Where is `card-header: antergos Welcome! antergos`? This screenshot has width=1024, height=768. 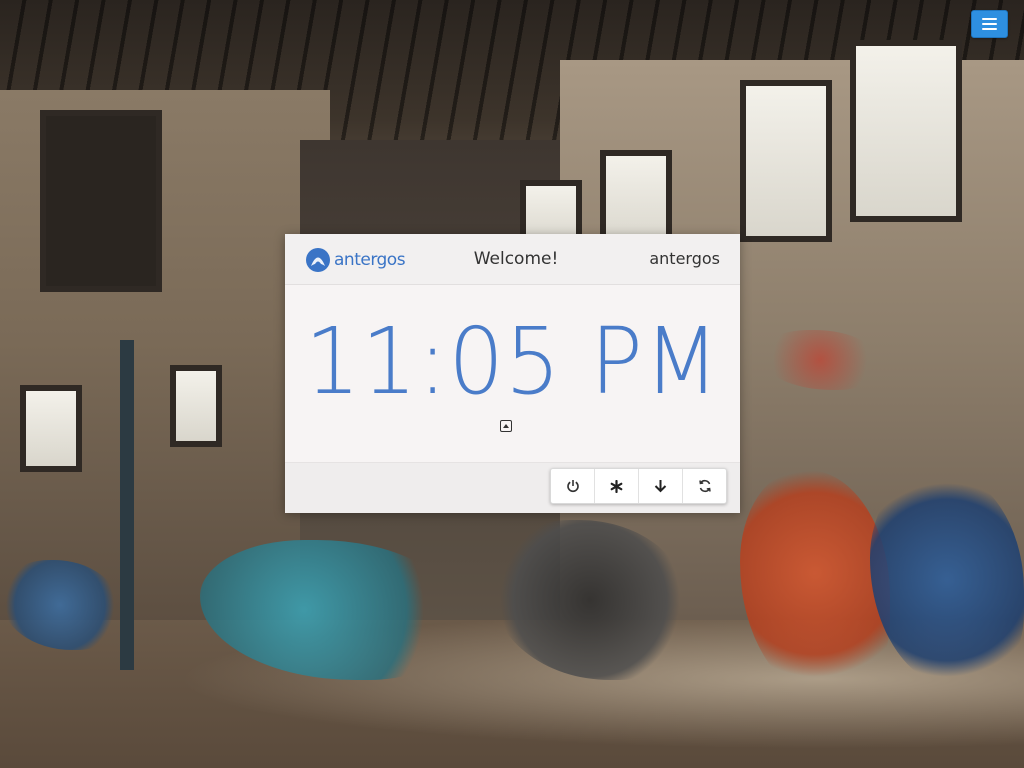
card-header: antergos Welcome! antergos is located at coordinates (512, 259).